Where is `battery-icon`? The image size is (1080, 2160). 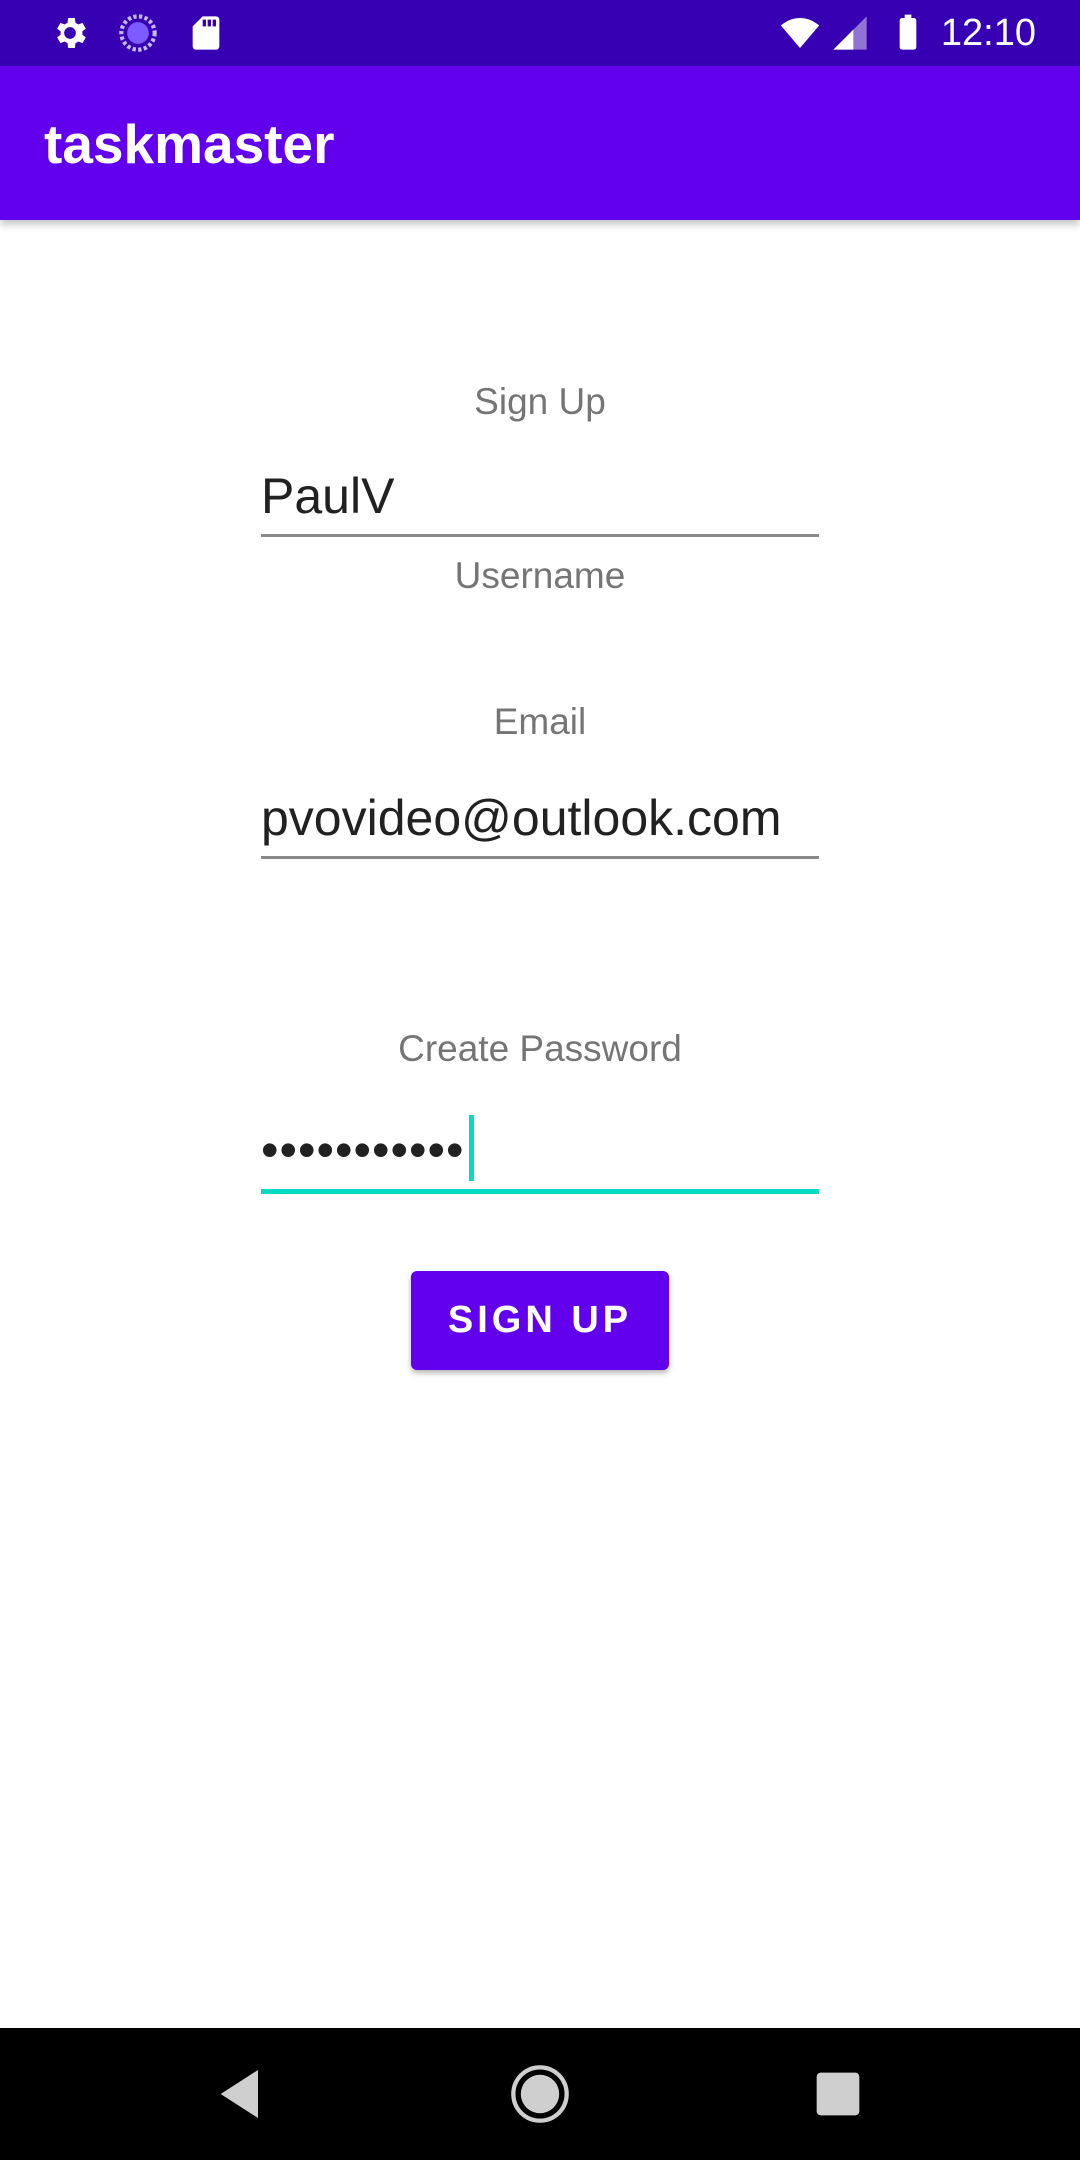 battery-icon is located at coordinates (908, 32).